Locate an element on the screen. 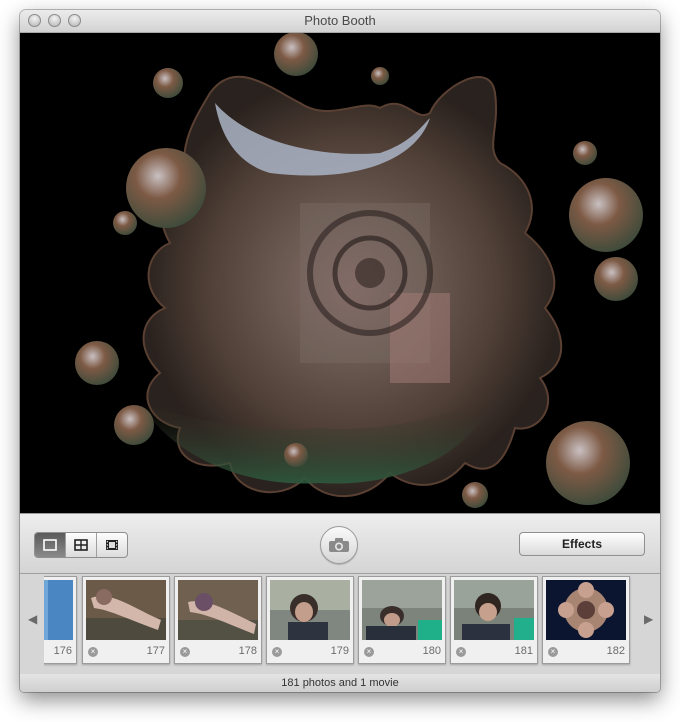 Image resolution: width=680 pixels, height=722 pixels. effects-button: Effects is located at coordinates (582, 544).